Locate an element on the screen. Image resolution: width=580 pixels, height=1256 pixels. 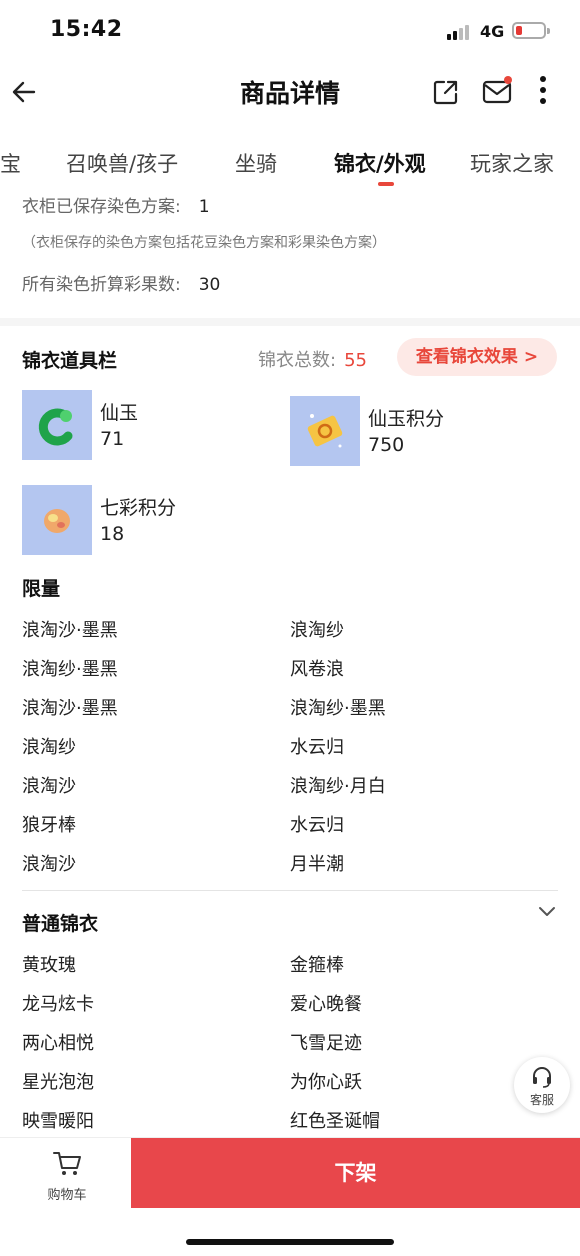
delist-button: 下架 is located at coordinates (355, 1173).